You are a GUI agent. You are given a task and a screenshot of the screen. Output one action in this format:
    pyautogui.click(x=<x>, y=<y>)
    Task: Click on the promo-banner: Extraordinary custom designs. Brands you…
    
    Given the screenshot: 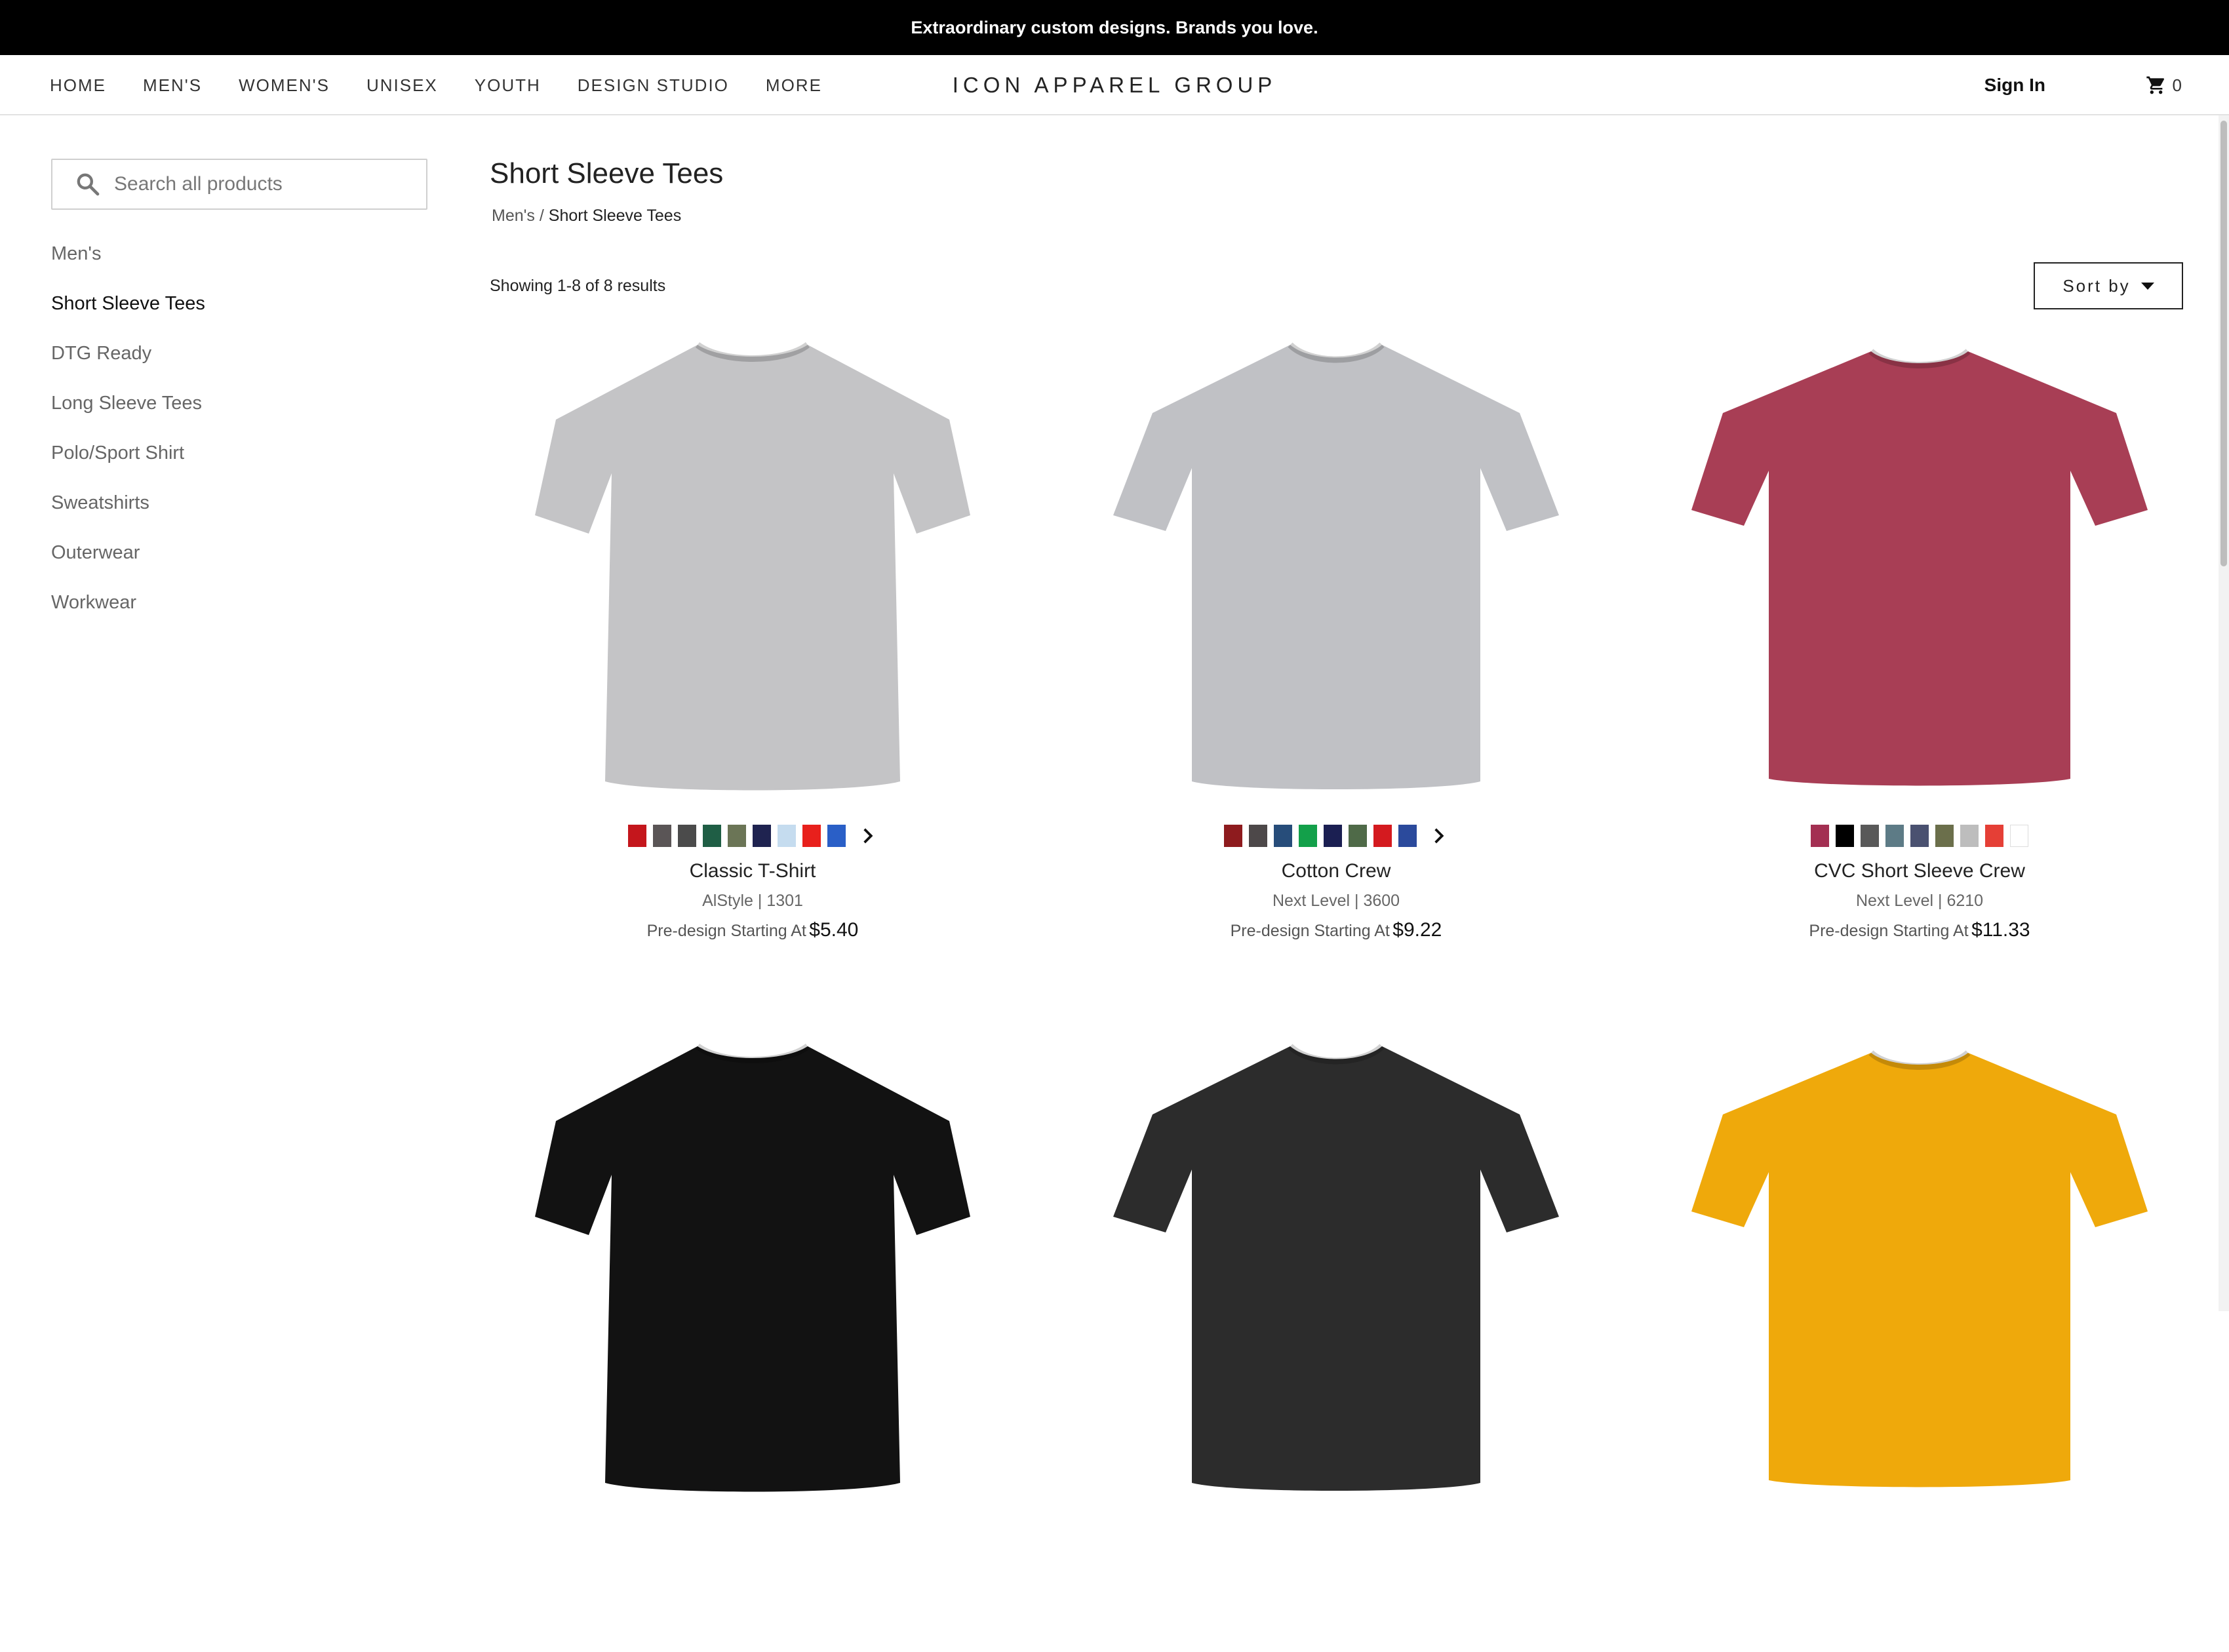 What is the action you would take?
    pyautogui.click(x=1114, y=27)
    